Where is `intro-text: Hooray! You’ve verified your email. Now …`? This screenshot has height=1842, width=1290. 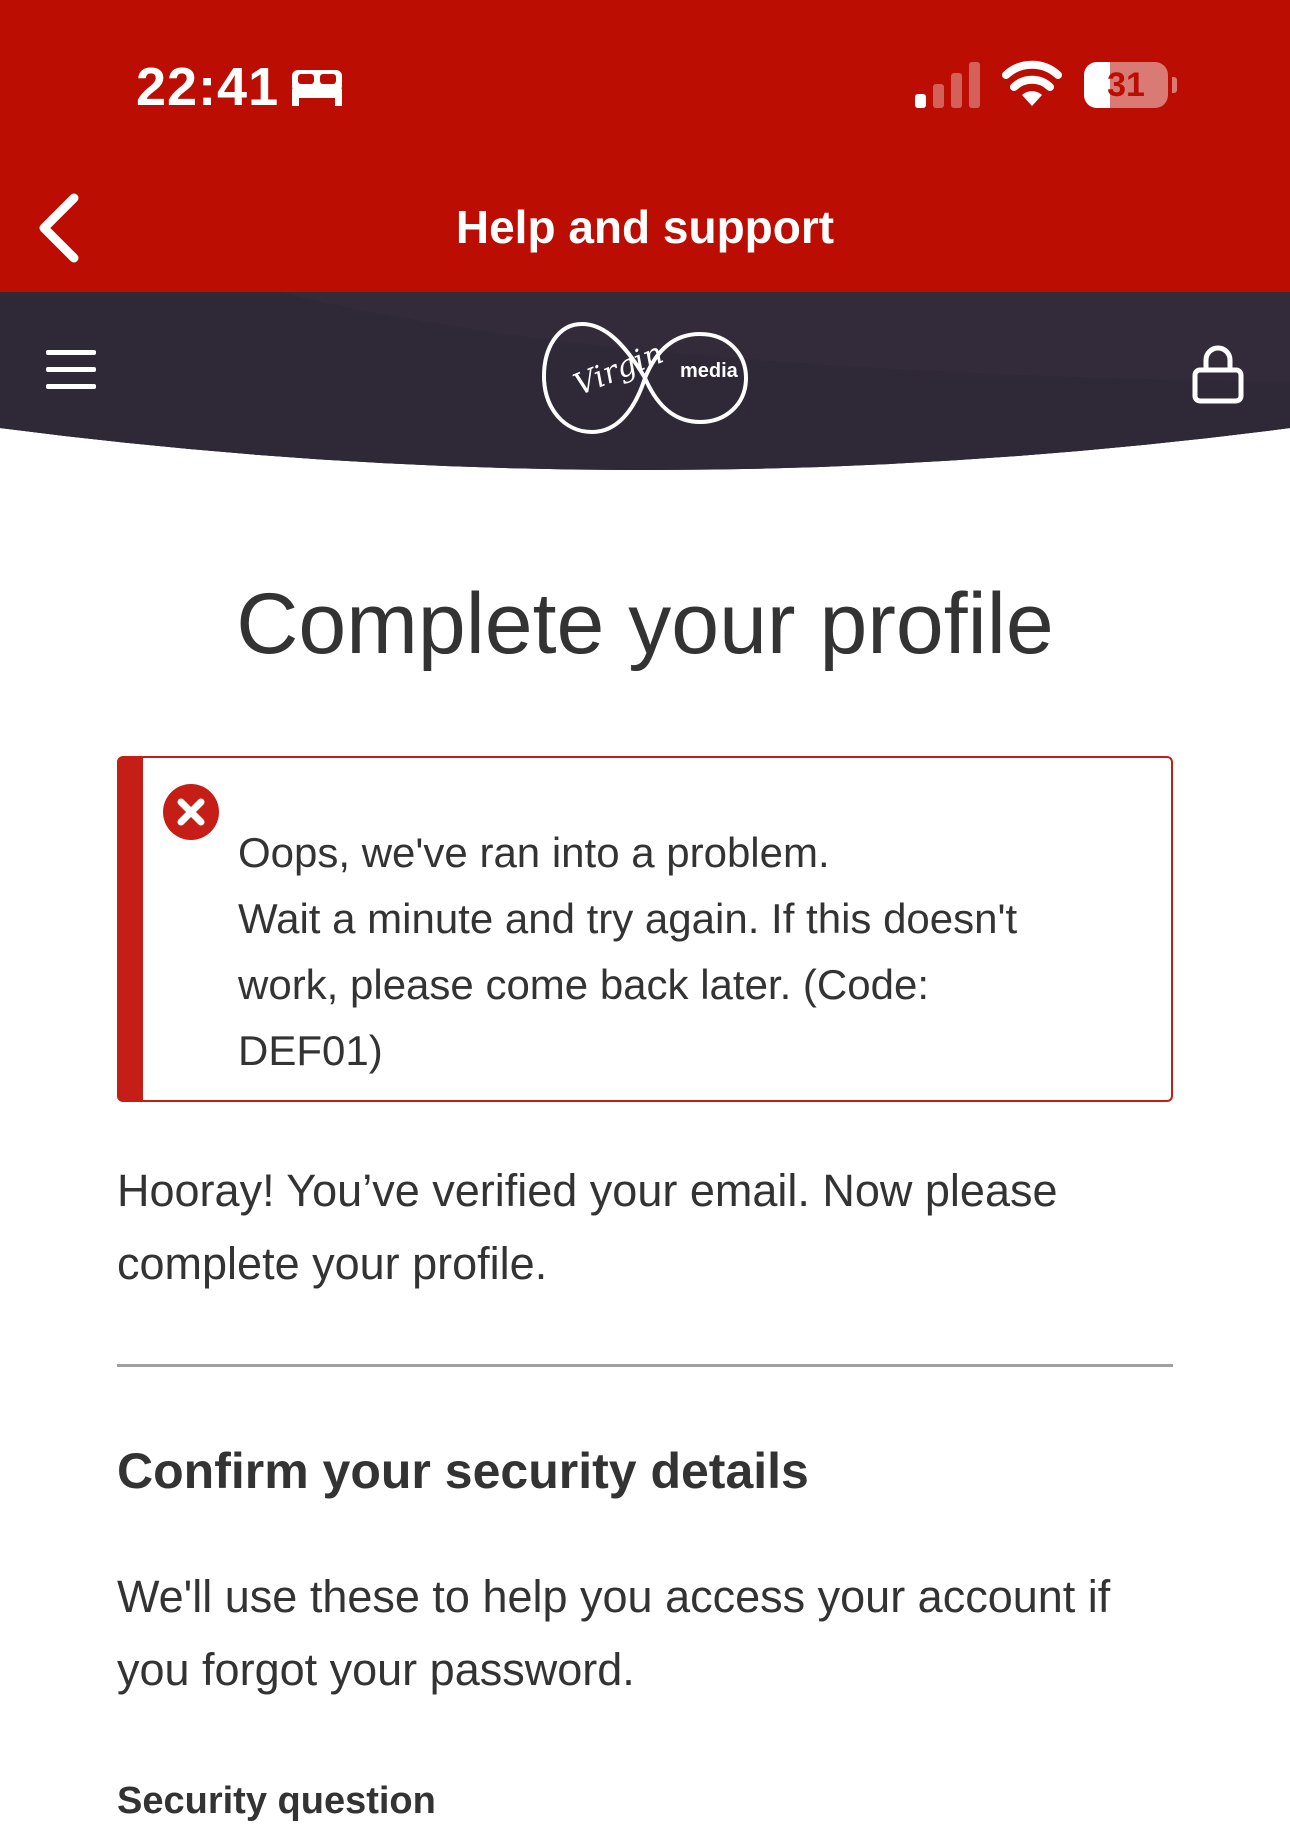
intro-text: Hooray! You’ve verified your email. Now … is located at coordinates (647, 1227).